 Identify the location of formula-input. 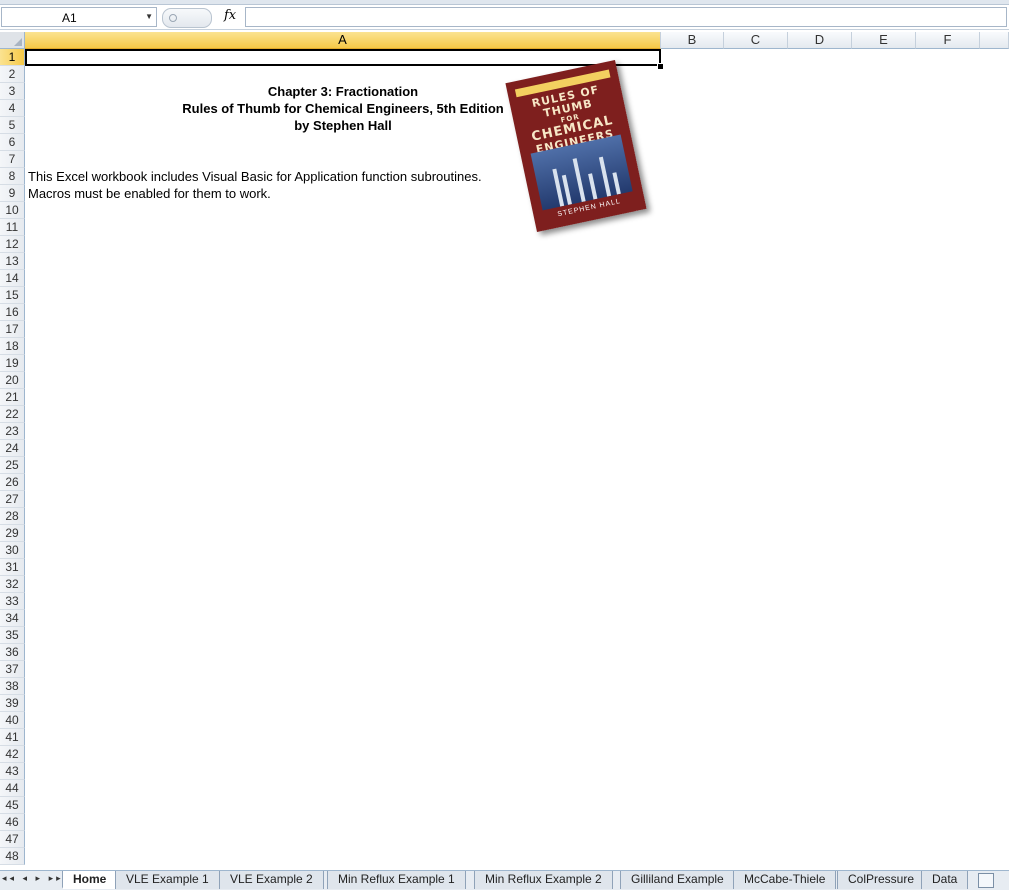
(626, 17).